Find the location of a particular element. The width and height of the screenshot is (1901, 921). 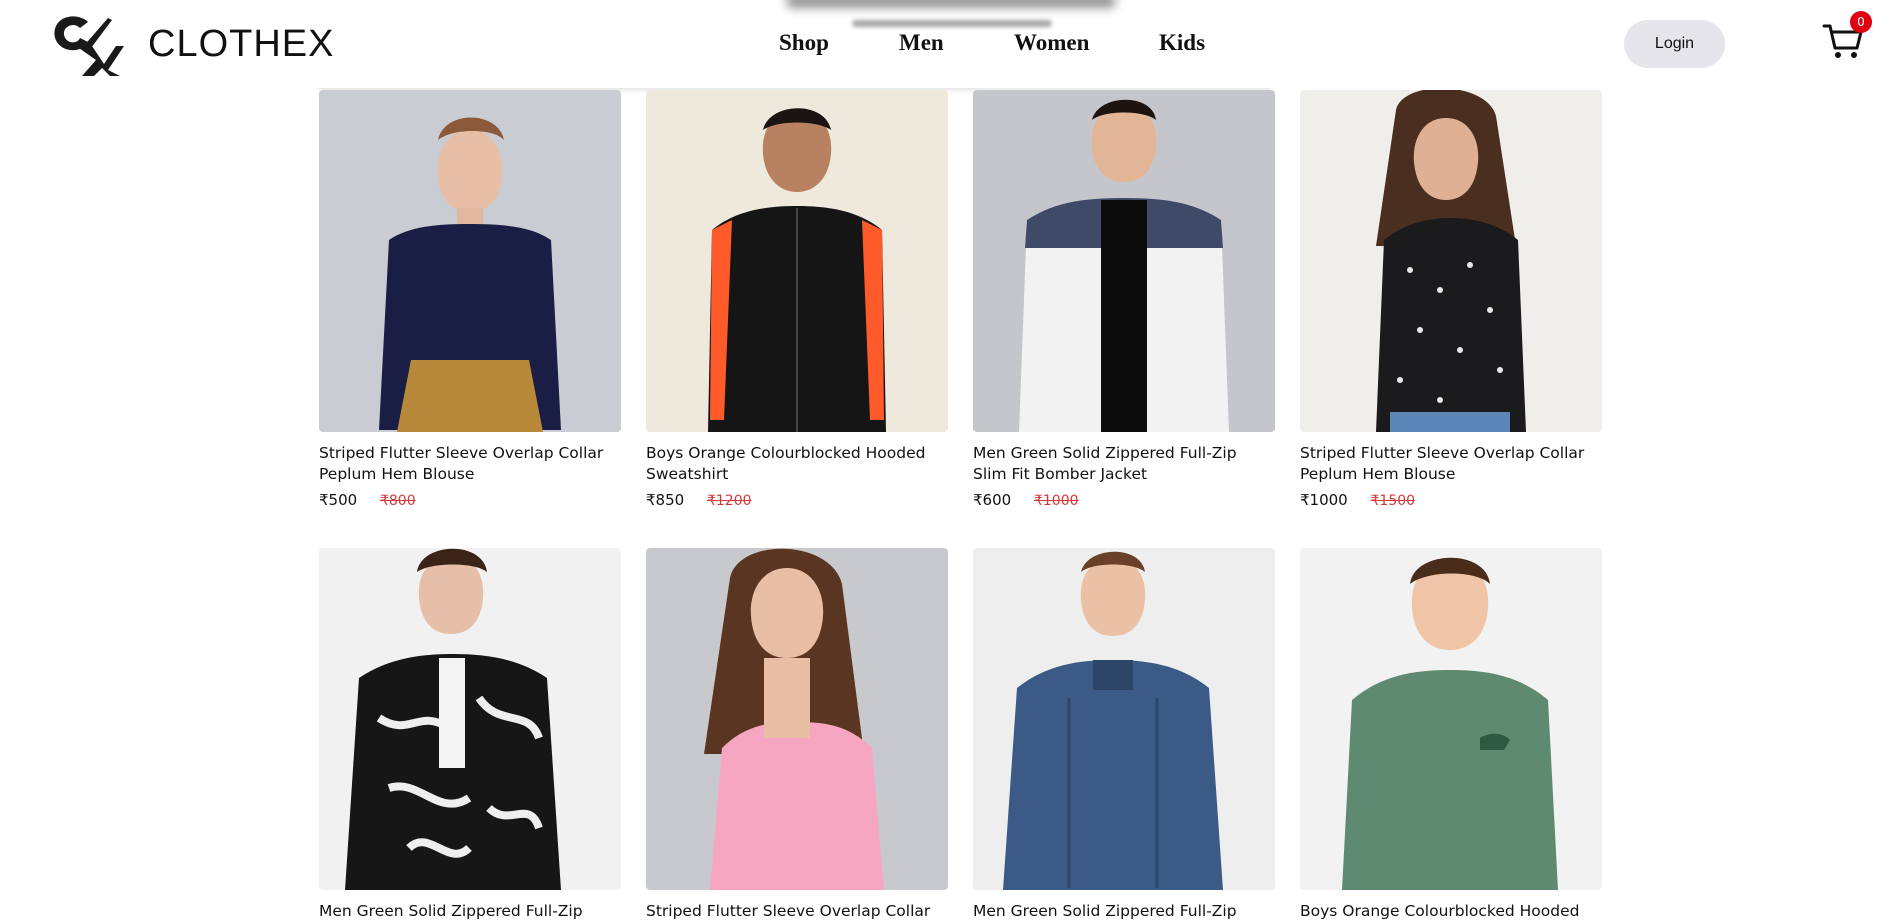

price-row: ₹500 ₹800 is located at coordinates (470, 500).